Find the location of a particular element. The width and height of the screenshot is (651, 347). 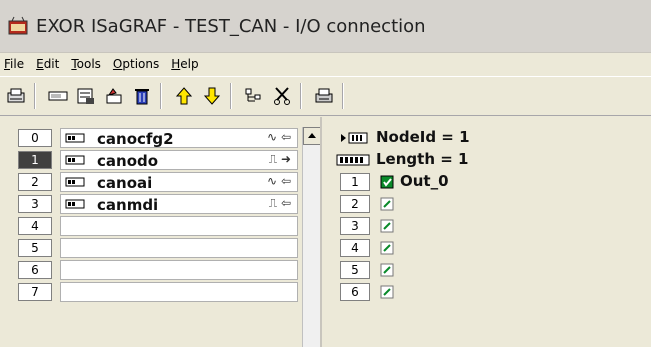

board-row: 0 canocfg2 ∿ ⇦ is located at coordinates (158, 138).